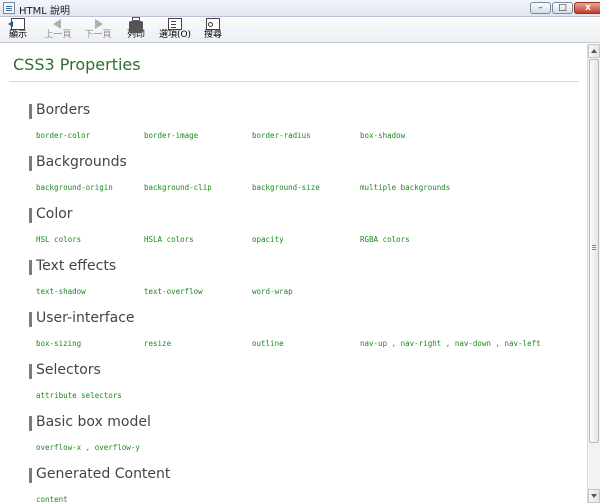 This screenshot has width=600, height=503. Describe the element at coordinates (212, 35) in the screenshot. I see `find-button-label: 搜尋` at that location.